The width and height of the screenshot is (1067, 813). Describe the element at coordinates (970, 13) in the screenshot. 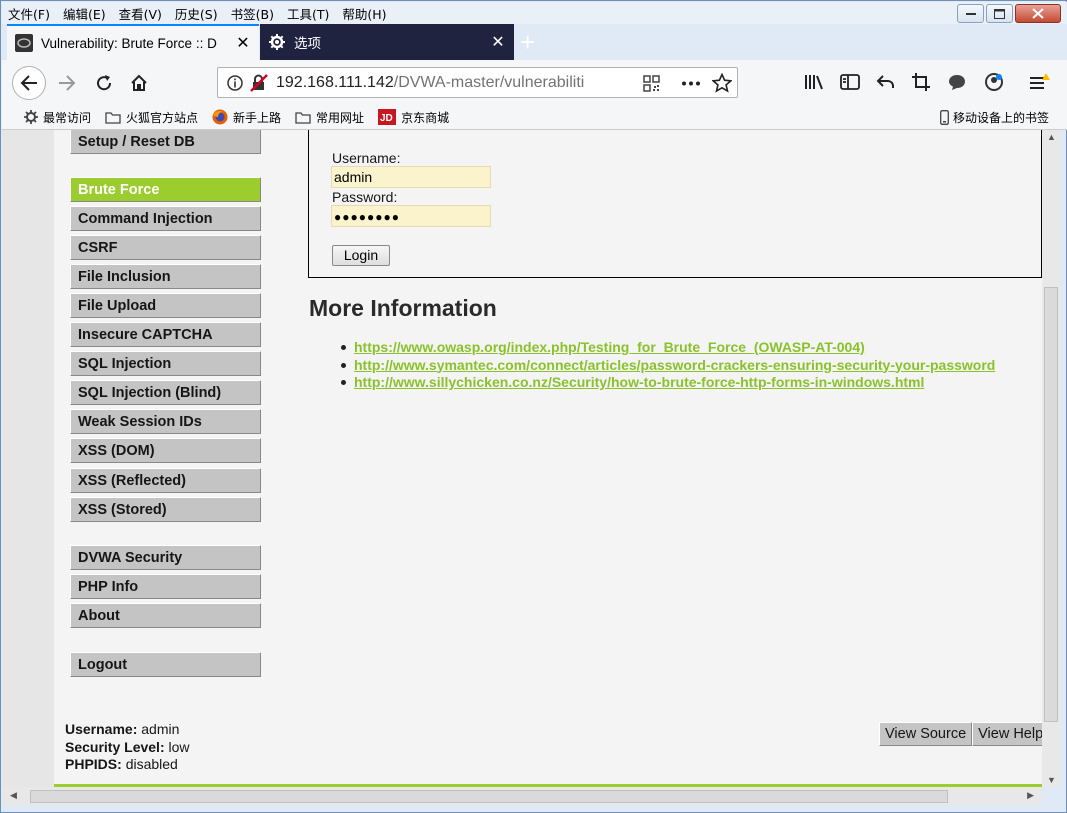

I see `minimize-button` at that location.